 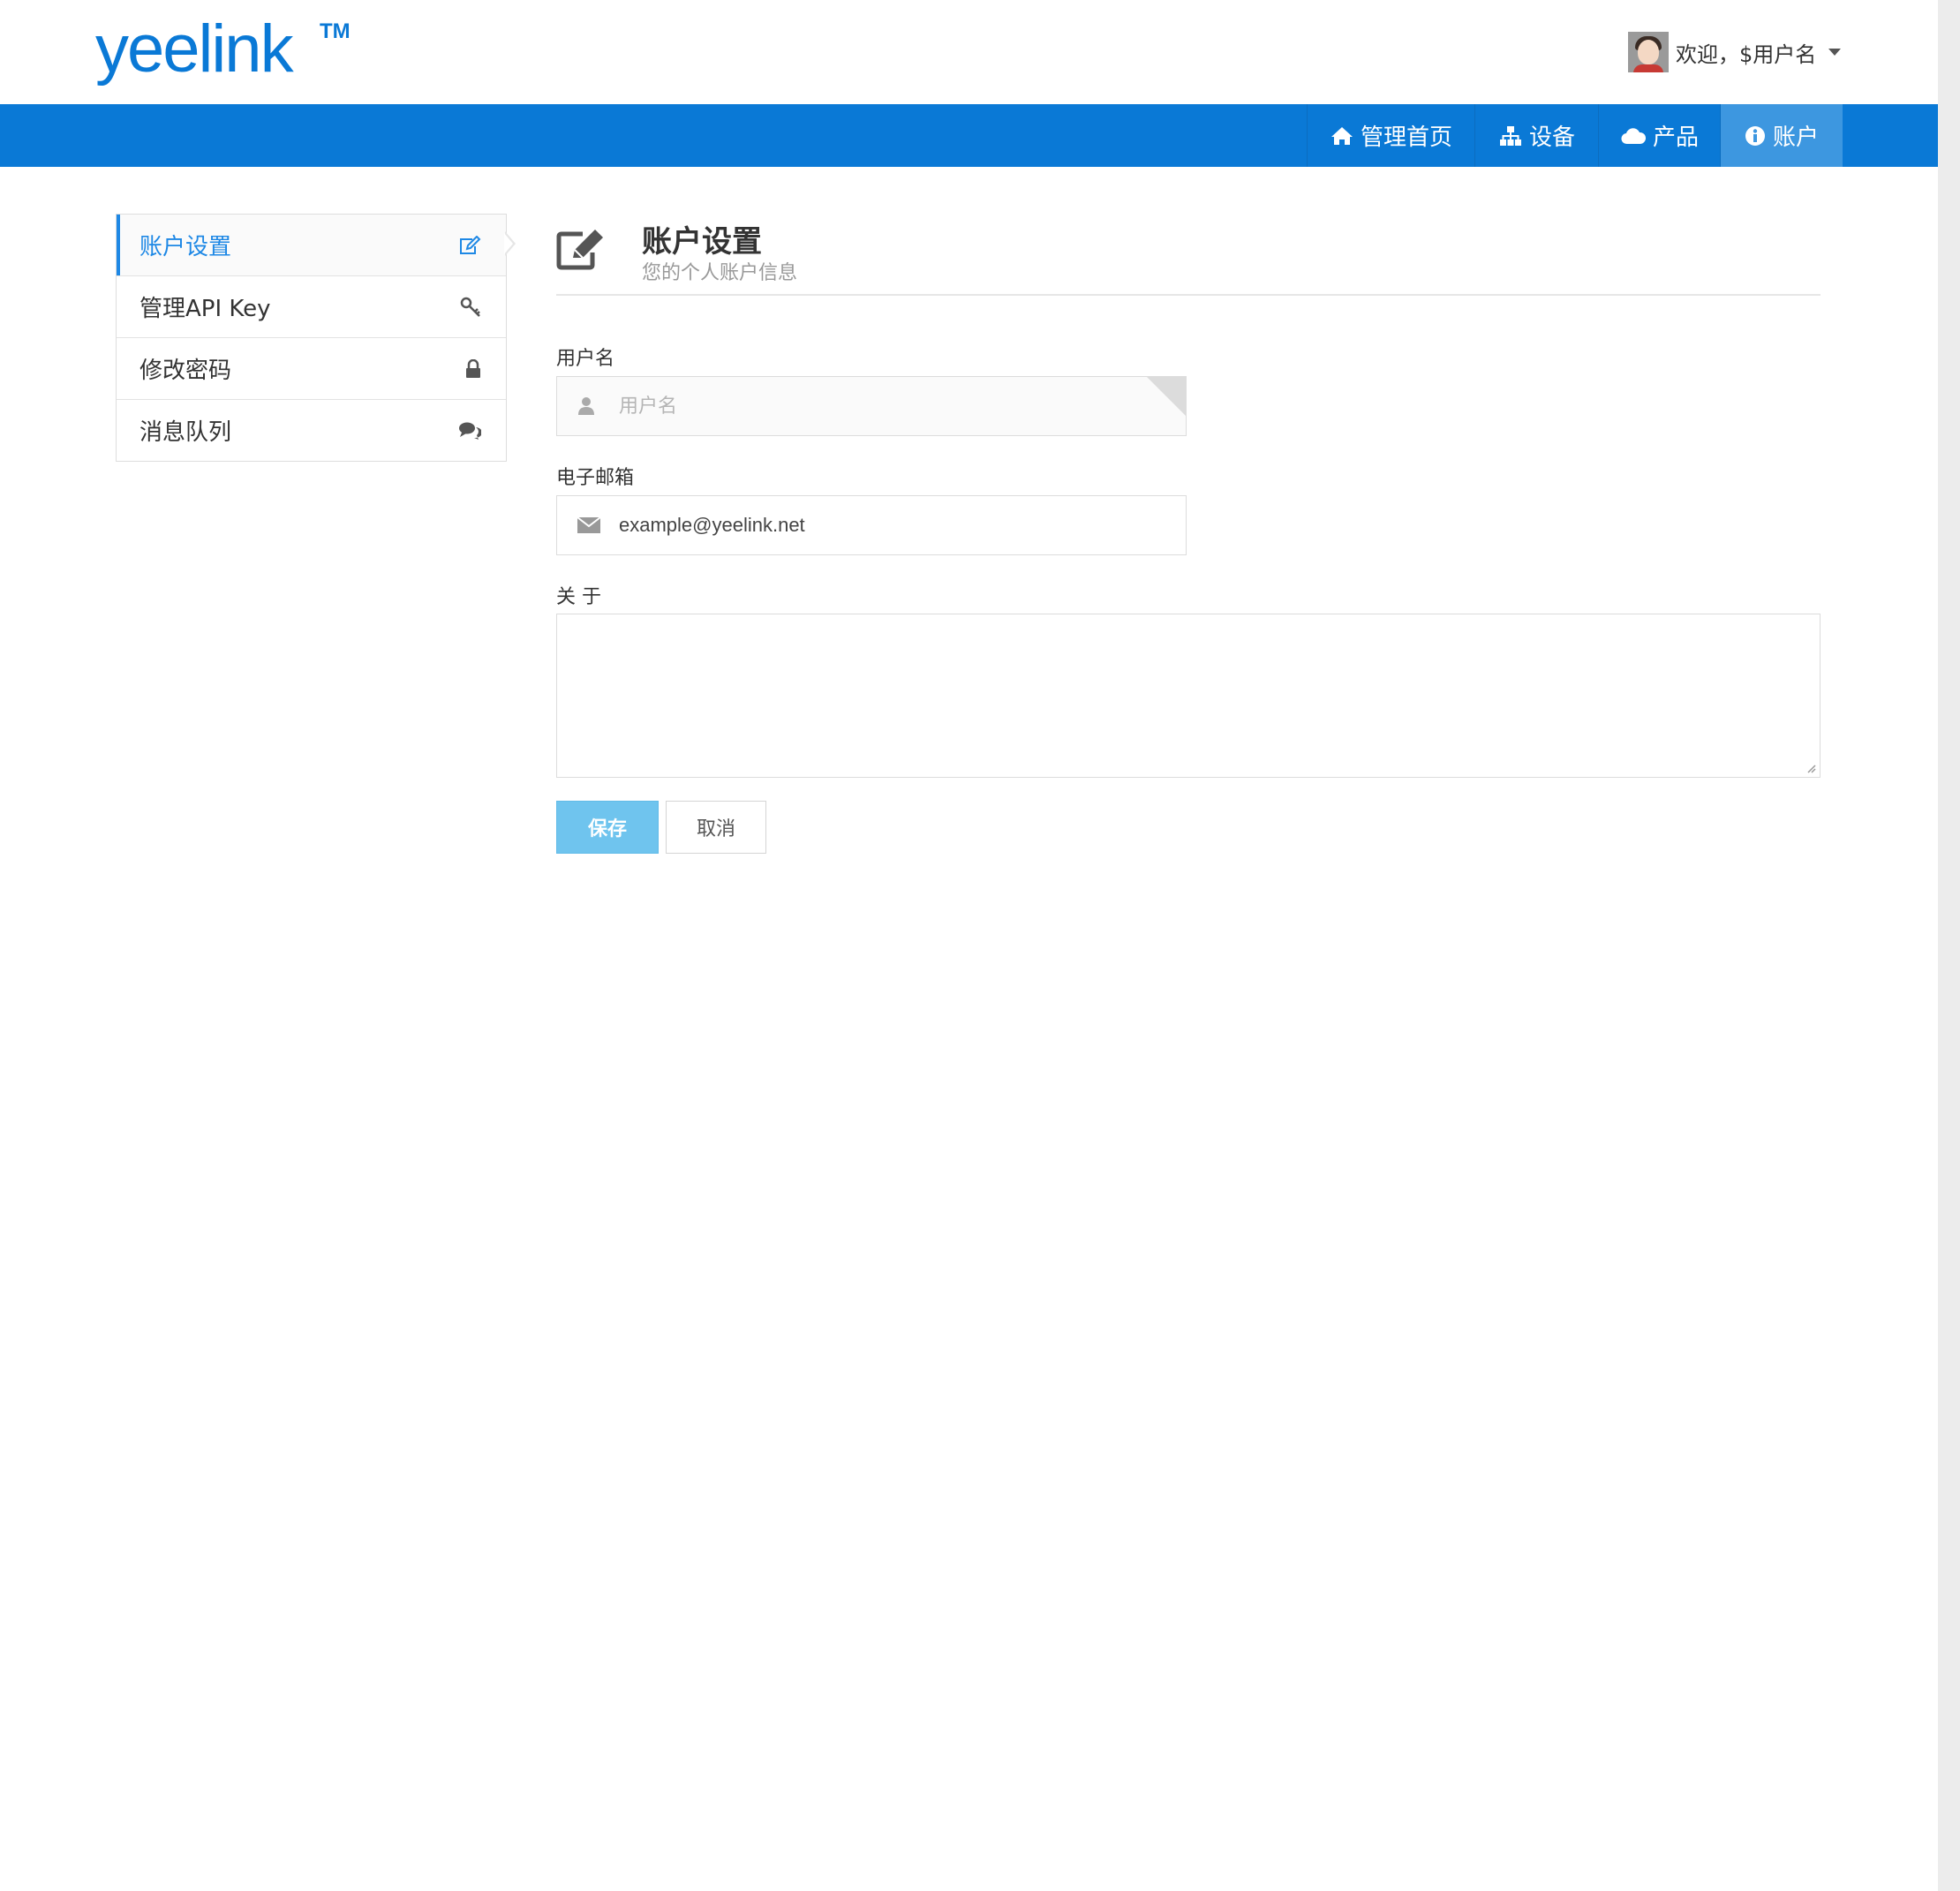 I want to click on user-icon, so click(x=586, y=406).